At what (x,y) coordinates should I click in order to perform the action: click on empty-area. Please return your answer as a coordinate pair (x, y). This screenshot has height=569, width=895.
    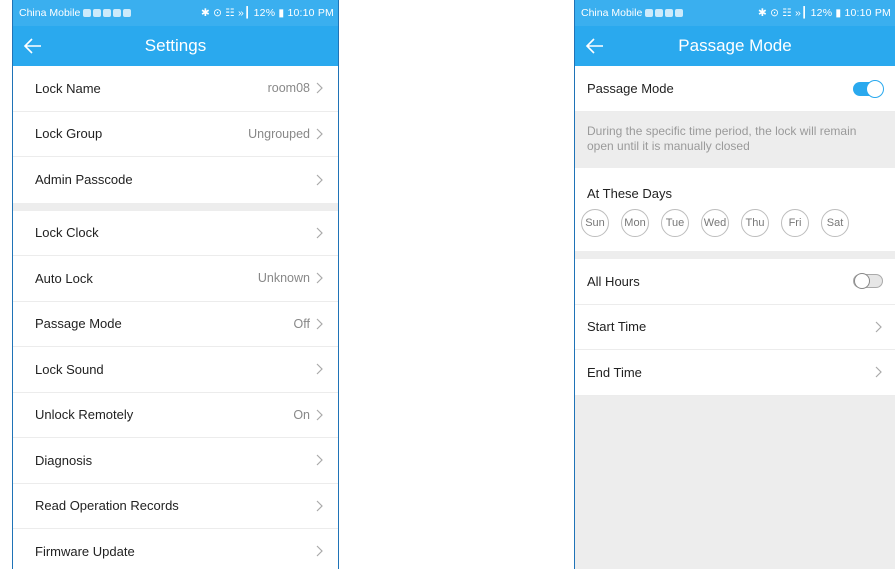
    Looking at the image, I should click on (735, 482).